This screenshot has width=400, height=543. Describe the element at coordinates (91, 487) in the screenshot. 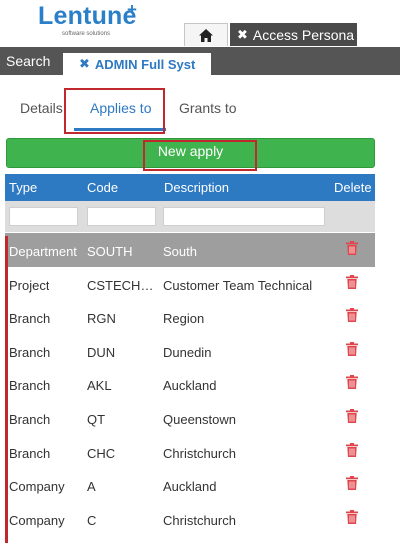

I see `cell-code: A` at that location.